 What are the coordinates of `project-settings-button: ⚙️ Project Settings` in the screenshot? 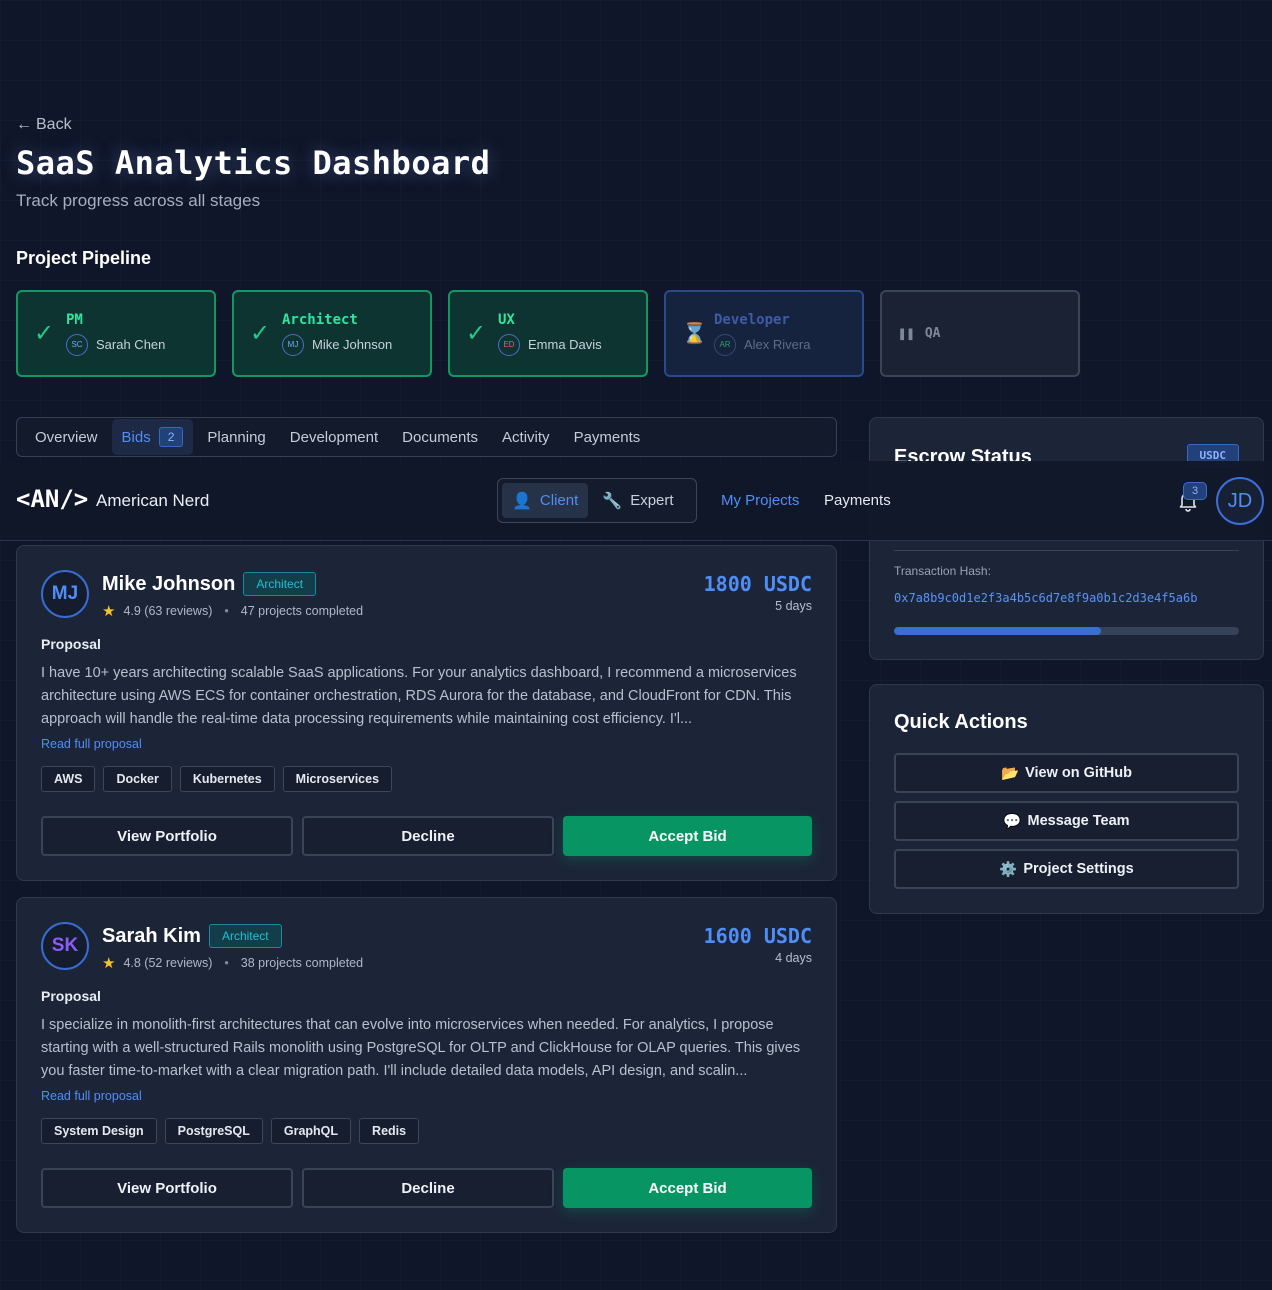 It's located at (1066, 869).